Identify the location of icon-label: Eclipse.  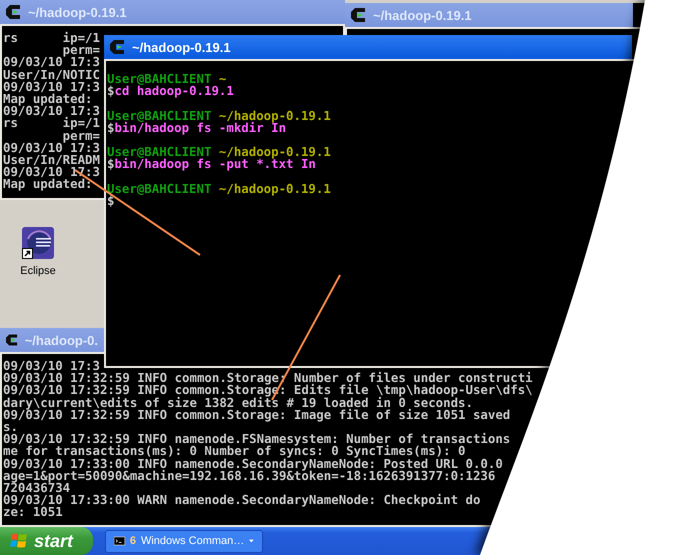
(38, 271).